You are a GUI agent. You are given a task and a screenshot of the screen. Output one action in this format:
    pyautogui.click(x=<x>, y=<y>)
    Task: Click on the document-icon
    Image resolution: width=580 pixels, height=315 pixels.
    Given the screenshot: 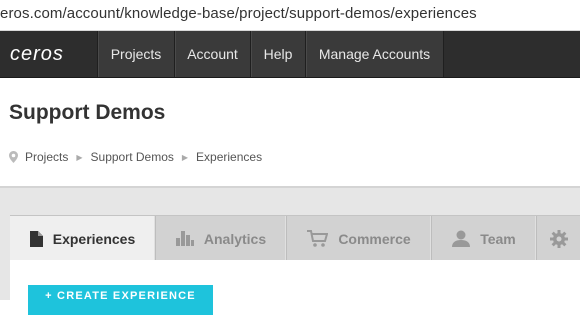 What is the action you would take?
    pyautogui.click(x=36, y=238)
    